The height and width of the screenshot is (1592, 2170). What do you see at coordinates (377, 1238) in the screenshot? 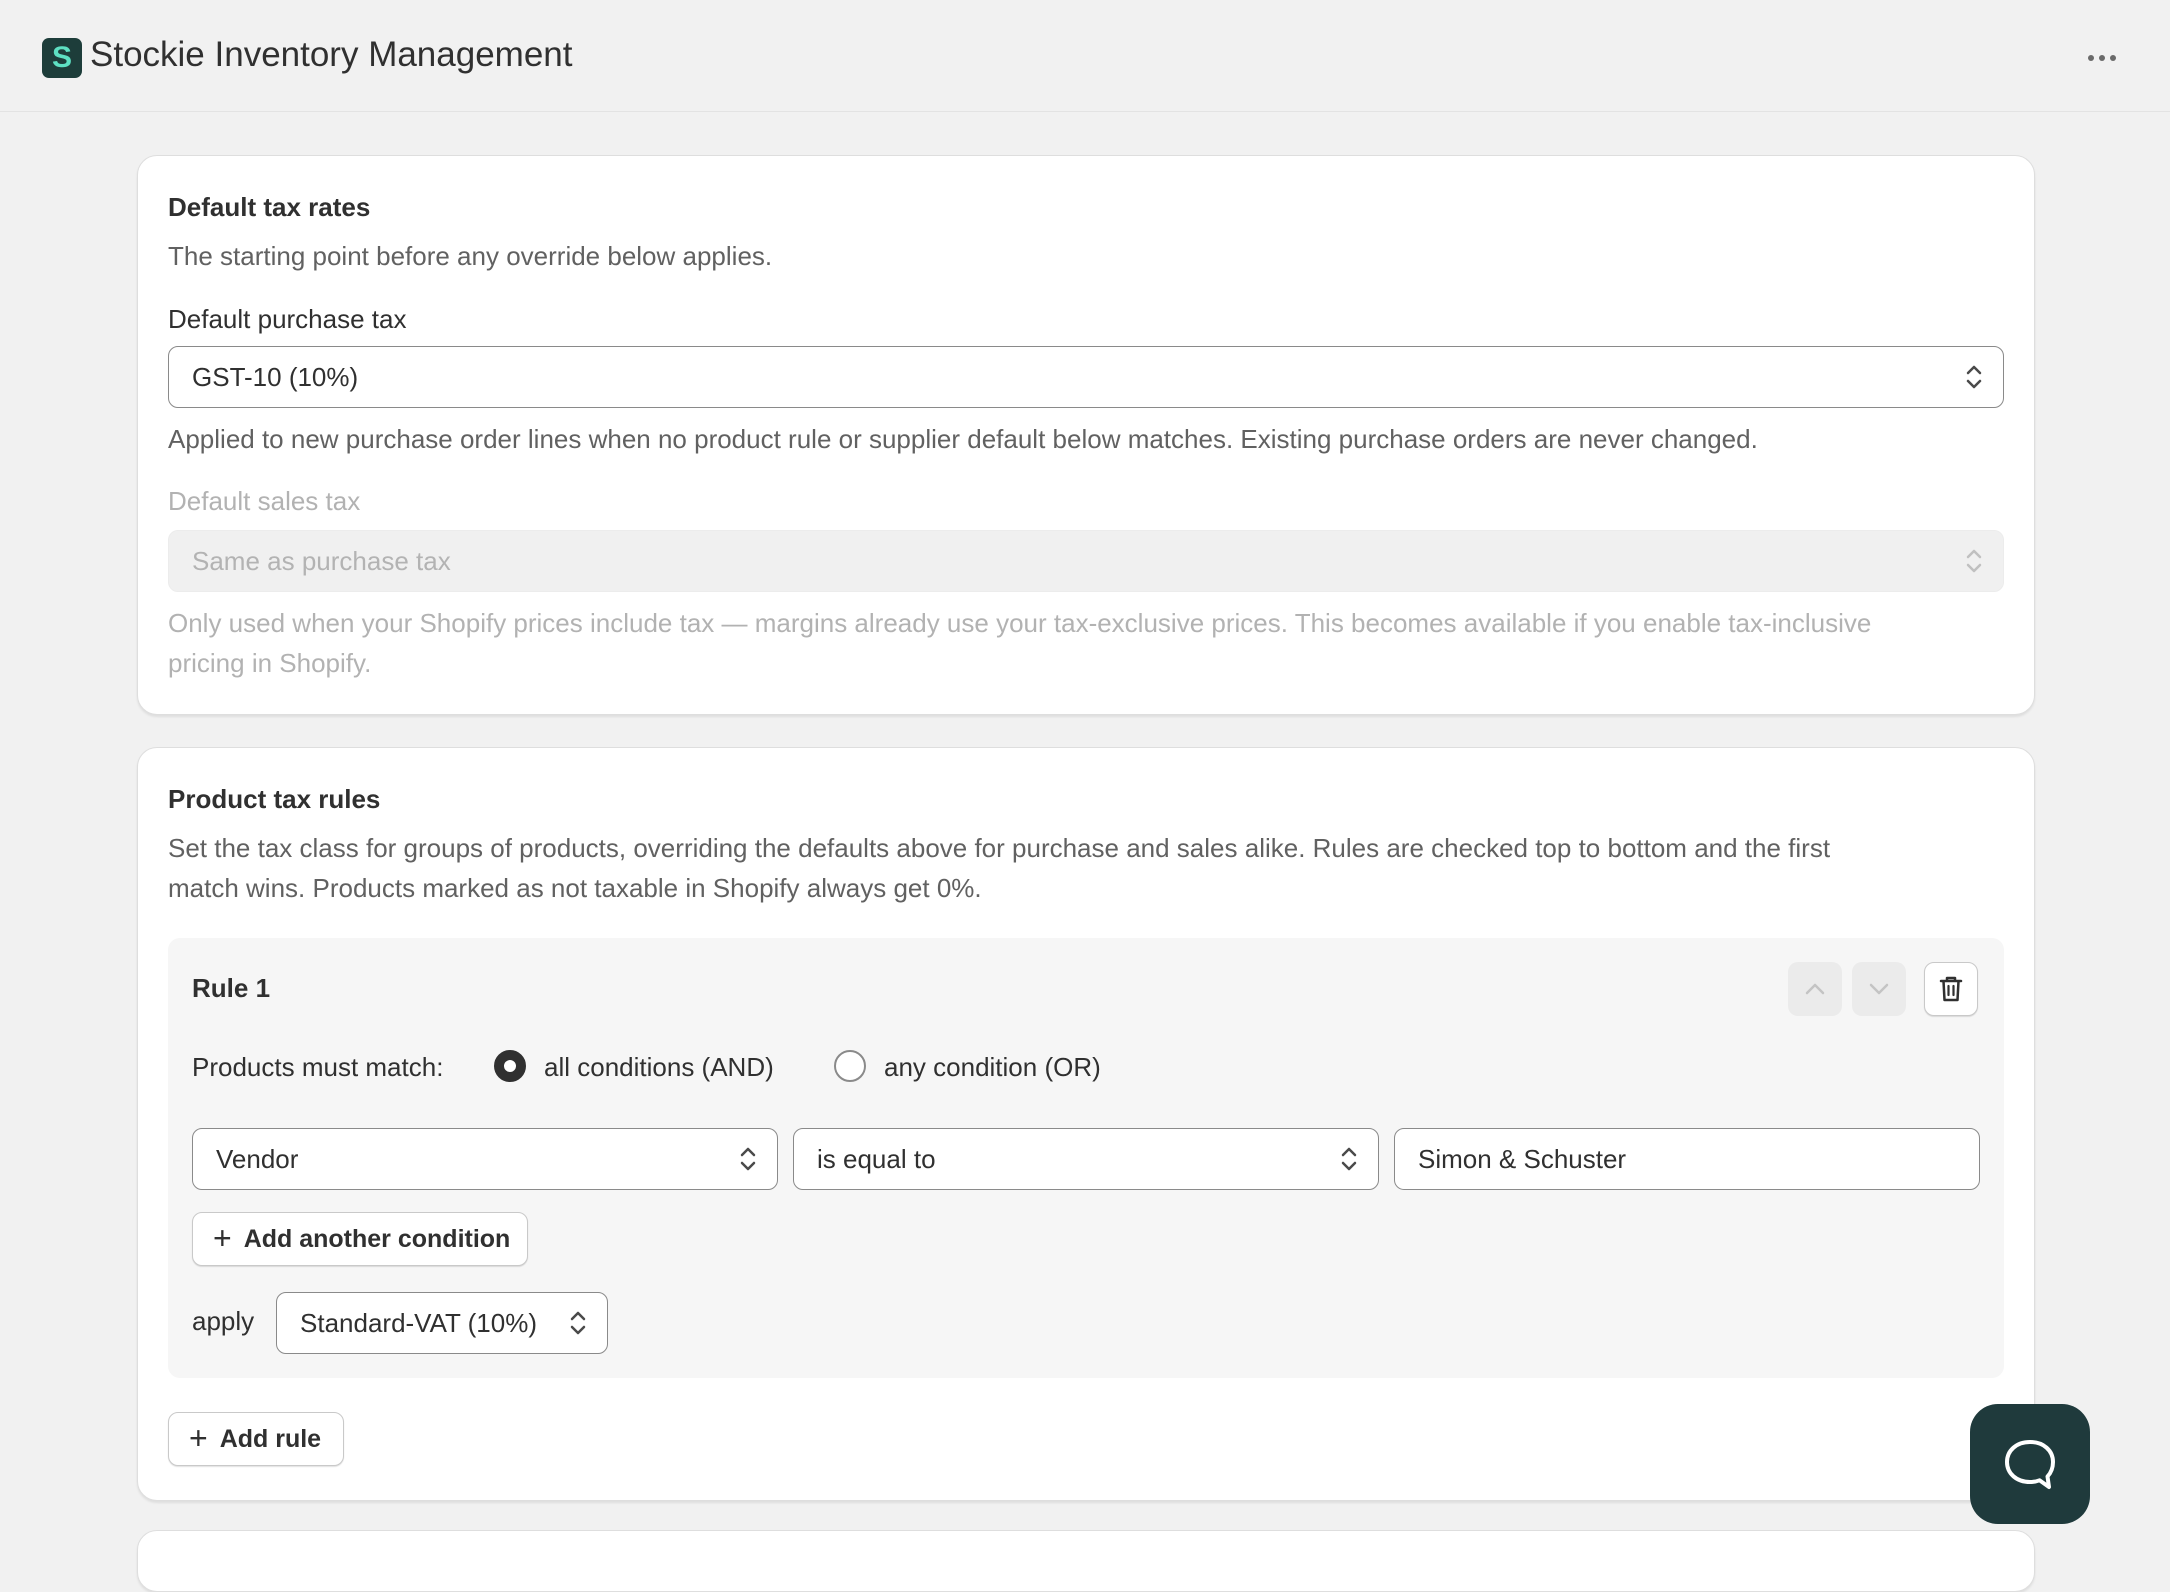
I see `add-condition-label: Add another condition` at bounding box center [377, 1238].